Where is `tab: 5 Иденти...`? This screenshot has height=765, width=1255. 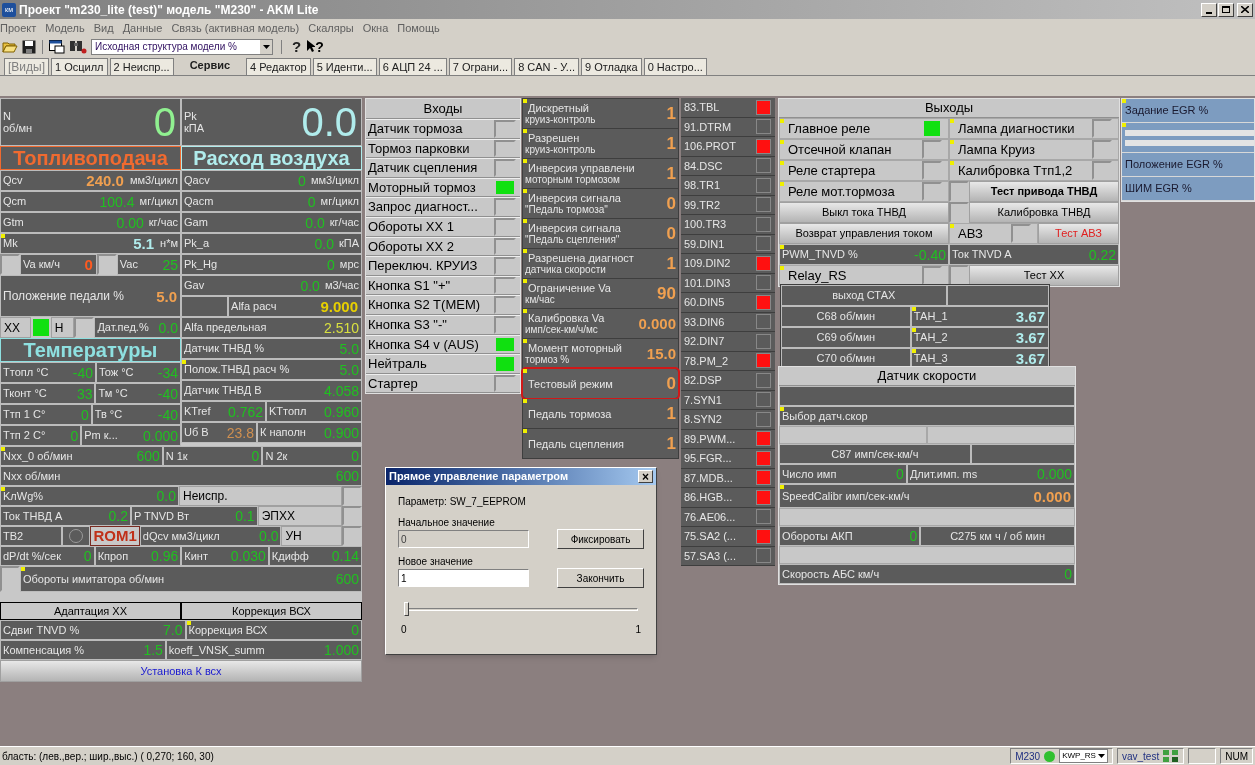
tab: 5 Иденти... is located at coordinates (344, 66).